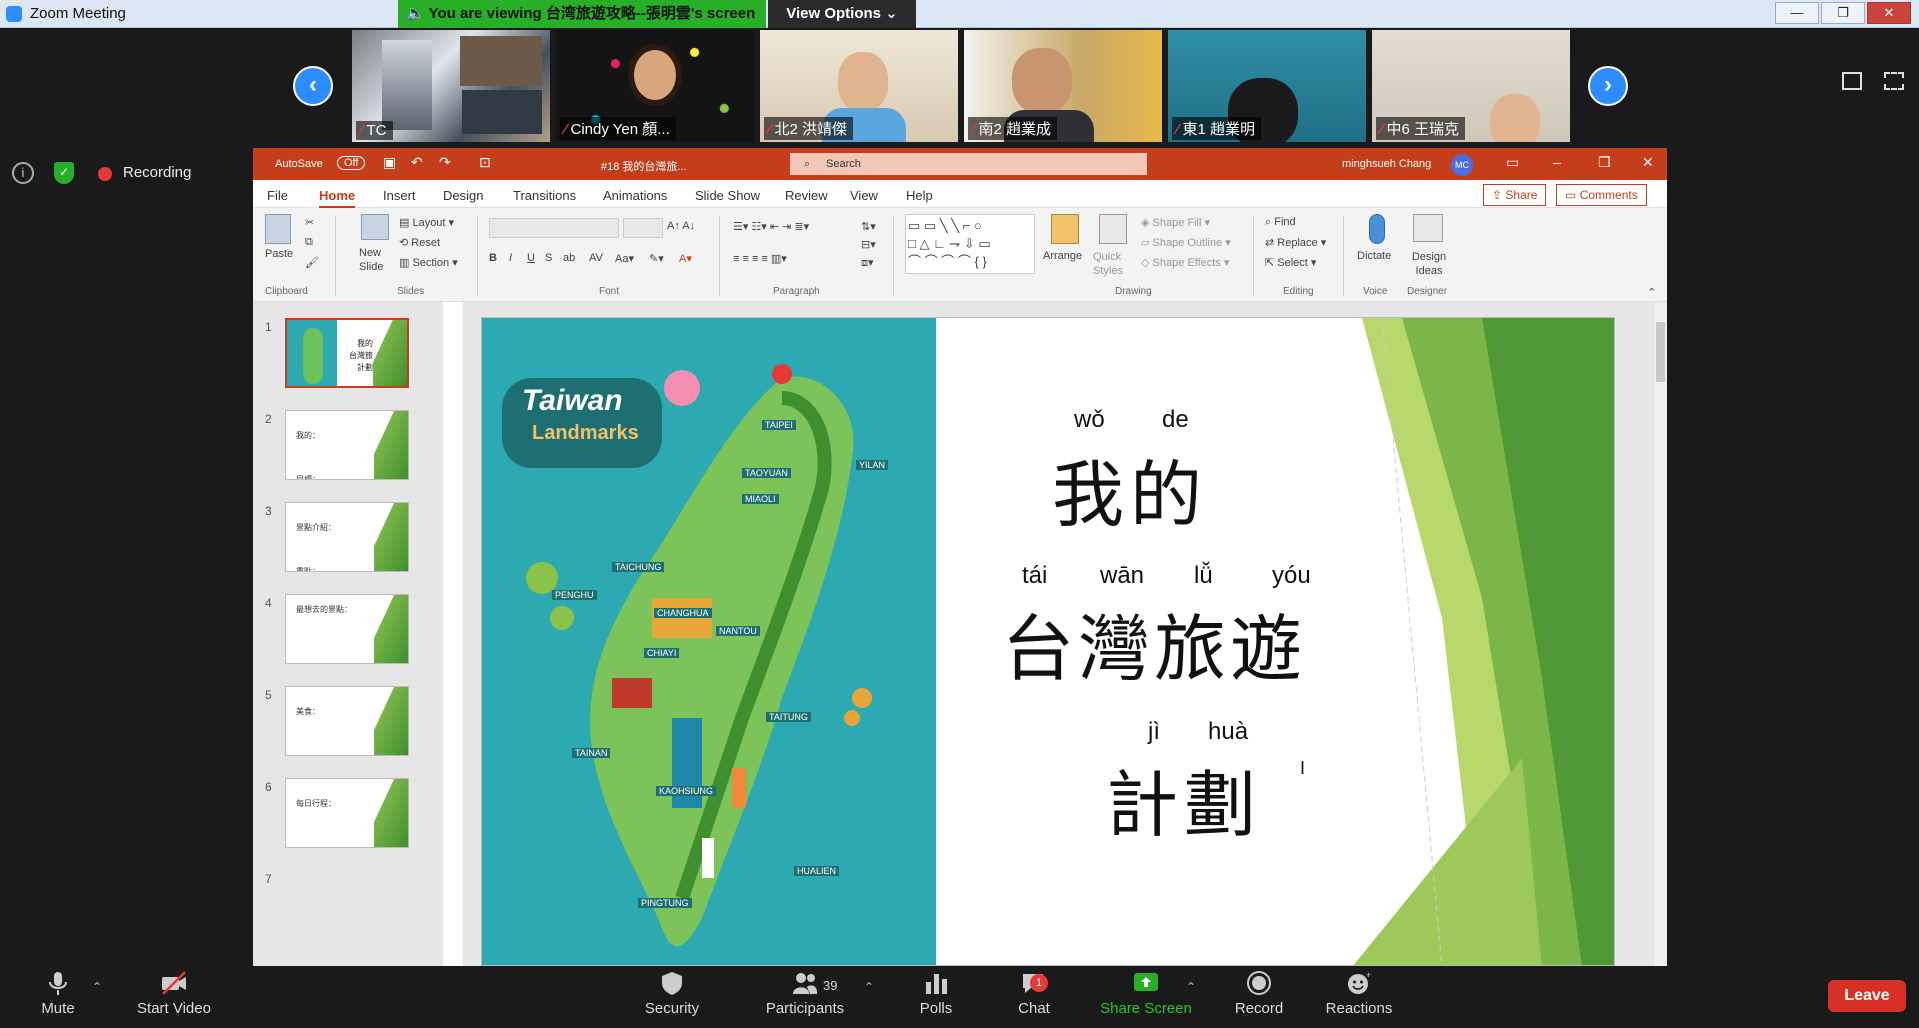  What do you see at coordinates (859, 86) in the screenshot?
I see `participant-tile: ⁄ 北2 洪靖傑` at bounding box center [859, 86].